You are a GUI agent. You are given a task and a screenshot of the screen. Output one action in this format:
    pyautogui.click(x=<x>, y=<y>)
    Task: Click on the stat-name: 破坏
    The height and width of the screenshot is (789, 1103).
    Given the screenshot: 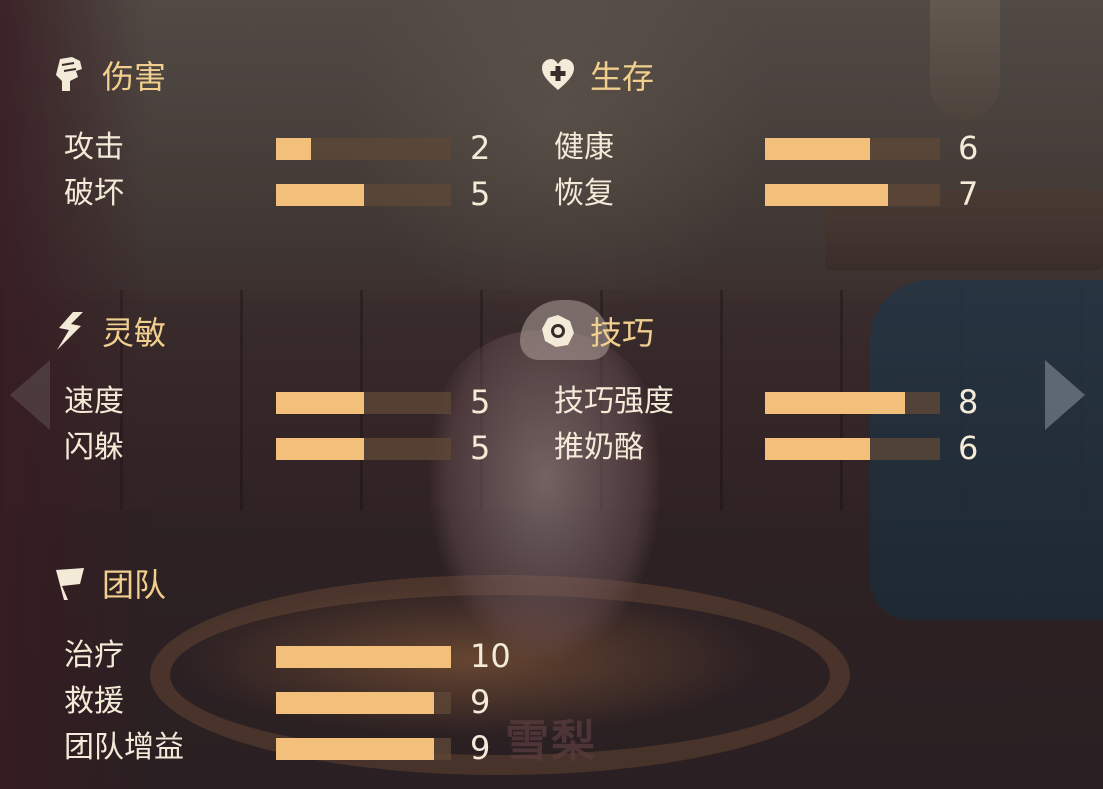 What is the action you would take?
    pyautogui.click(x=94, y=193)
    